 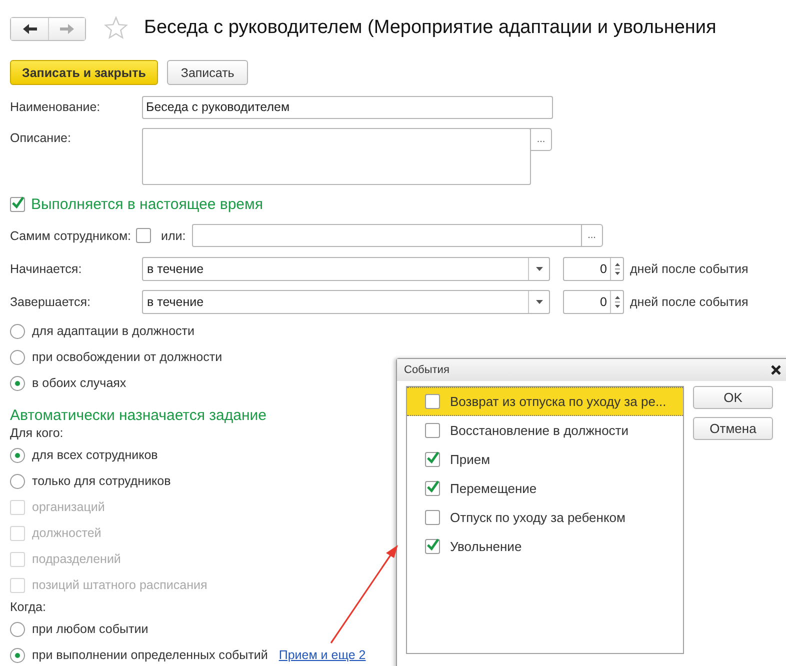 I want to click on list-item: Восстановление в должности, so click(x=545, y=430).